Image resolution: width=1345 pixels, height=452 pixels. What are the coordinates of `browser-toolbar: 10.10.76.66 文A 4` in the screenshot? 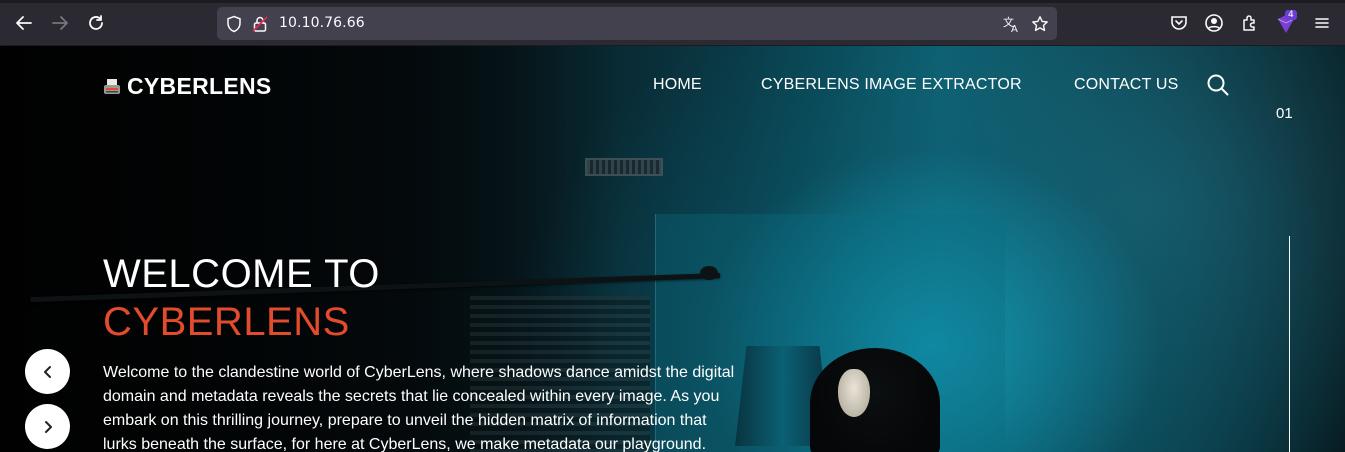 It's located at (672, 23).